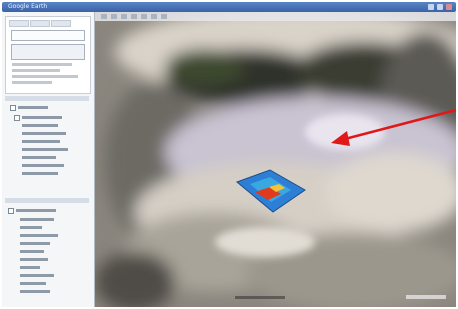 Image resolution: width=458 pixels, height=309 pixels. What do you see at coordinates (19, 23) in the screenshot?
I see `tab-search` at bounding box center [19, 23].